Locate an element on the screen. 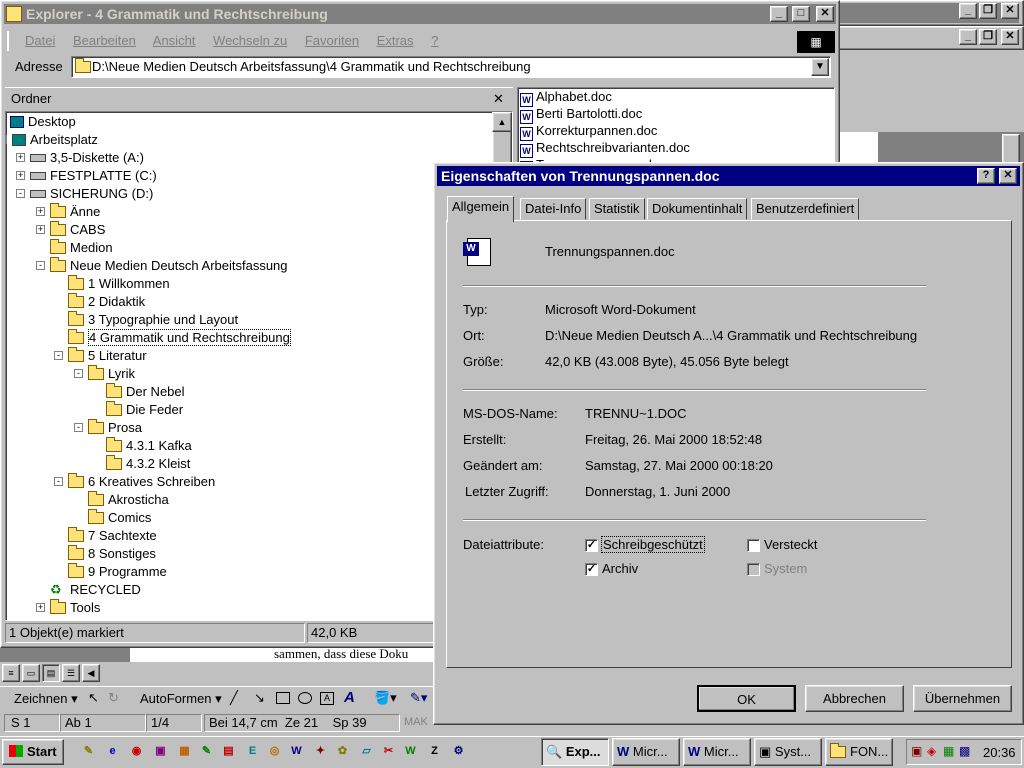 The image size is (1024, 768). tree-item: 4.3.1 Kafka is located at coordinates (149, 446).